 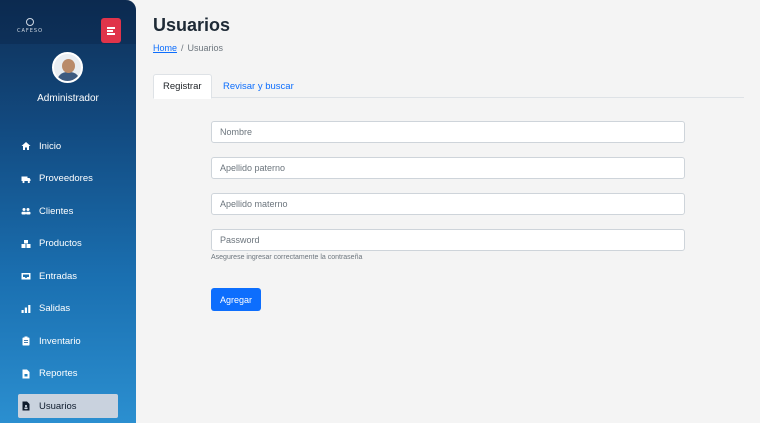 I want to click on sidebar-item-label: Productos, so click(x=60, y=243).